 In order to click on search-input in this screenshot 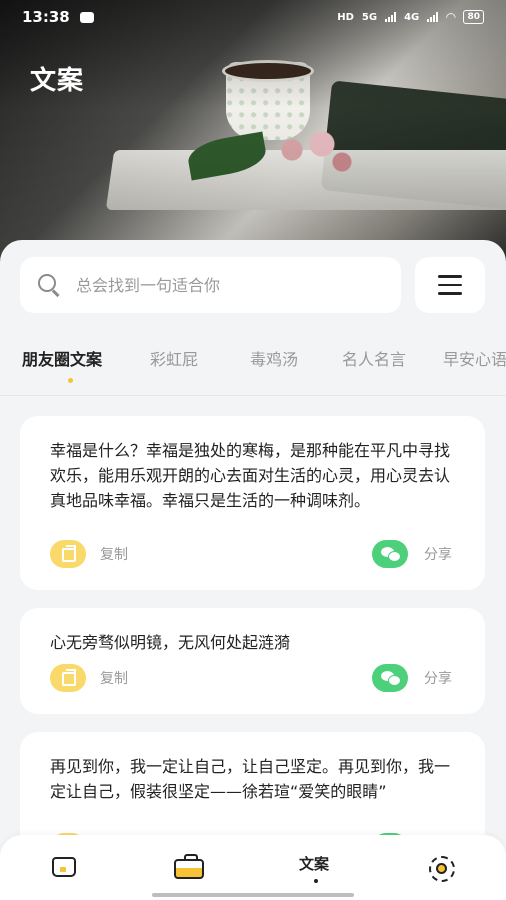, I will do `click(216, 285)`.